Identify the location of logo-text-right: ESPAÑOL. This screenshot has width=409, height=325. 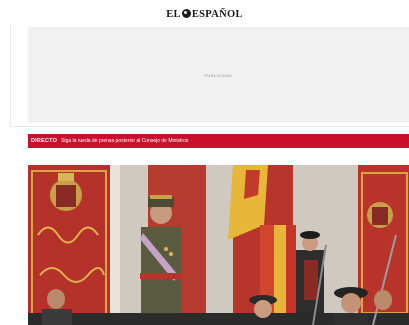
(217, 14).